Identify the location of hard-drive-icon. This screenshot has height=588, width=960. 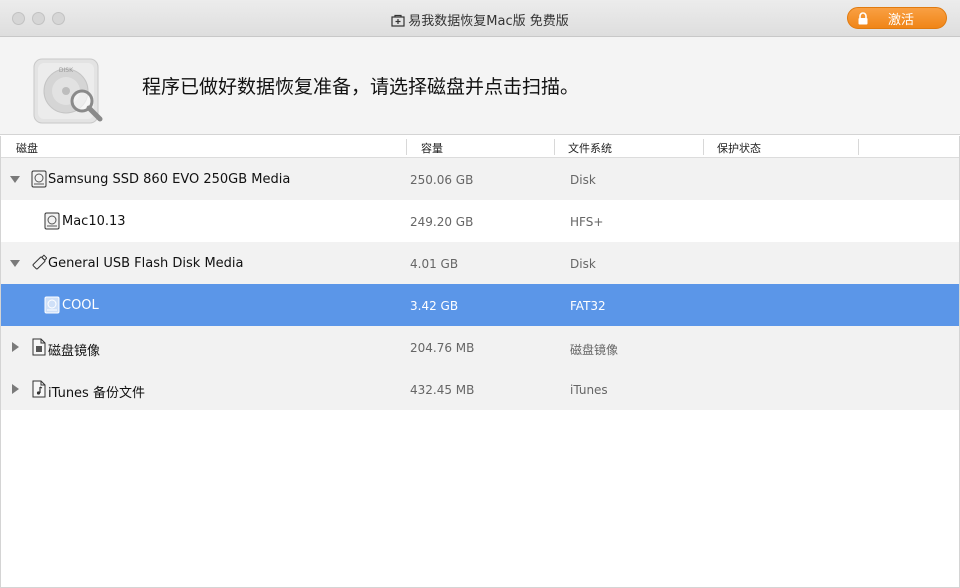
(39, 179).